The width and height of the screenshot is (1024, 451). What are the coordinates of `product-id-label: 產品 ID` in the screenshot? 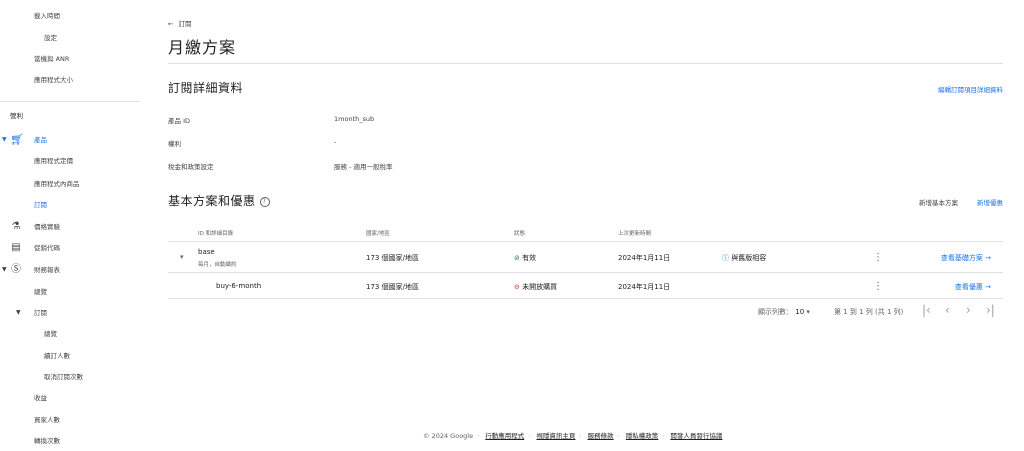 It's located at (179, 121).